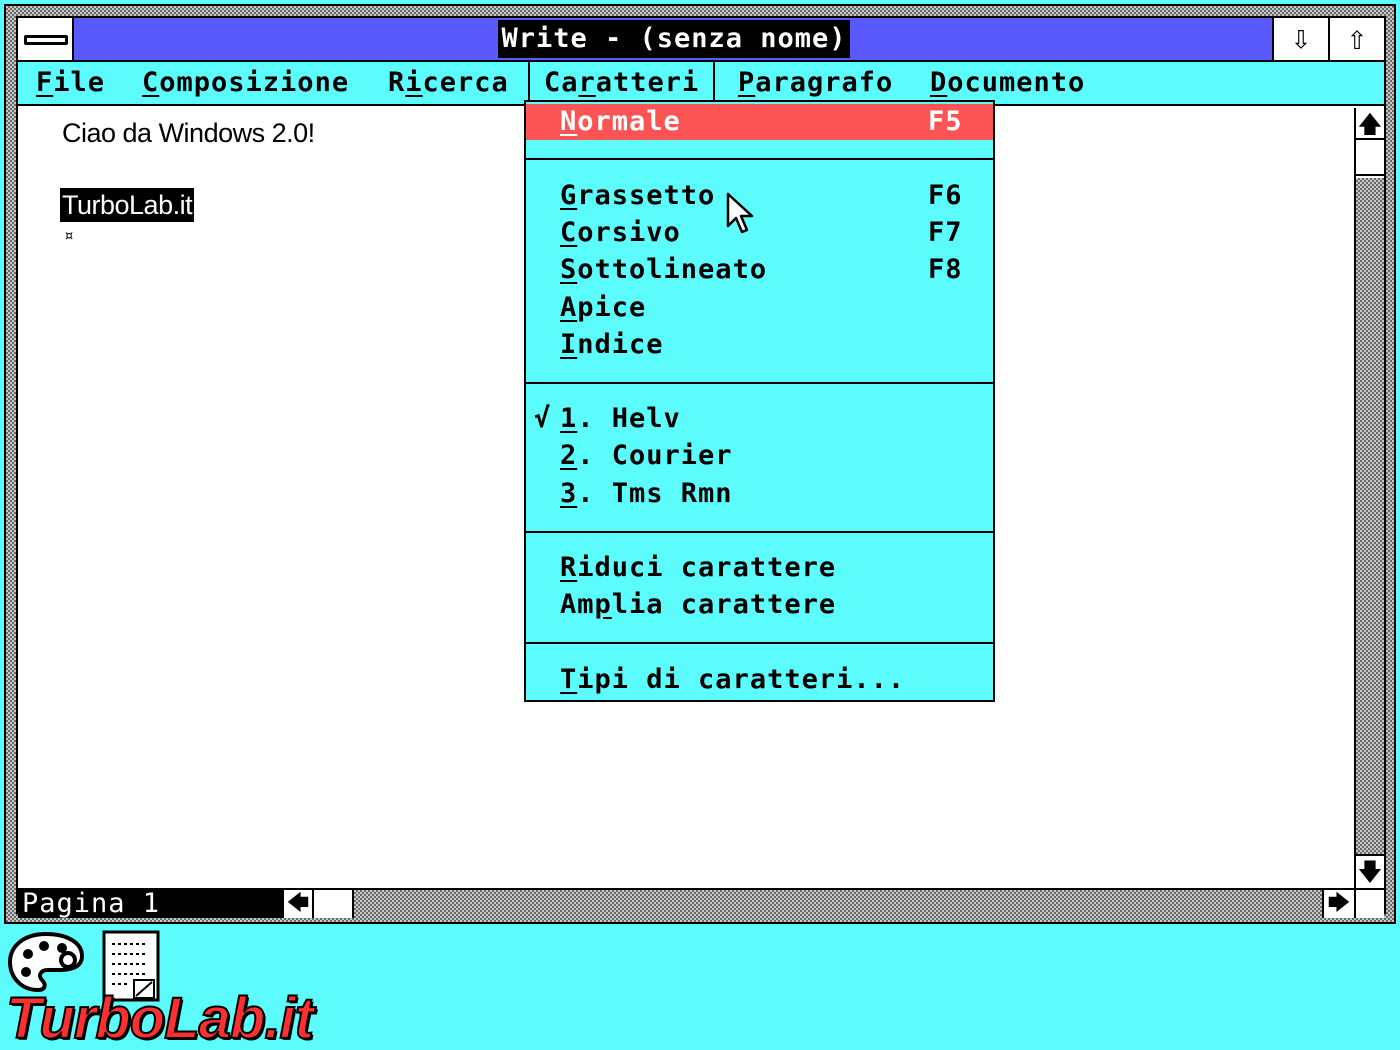  Describe the element at coordinates (945, 232) in the screenshot. I see `shortcut-label: F7` at that location.